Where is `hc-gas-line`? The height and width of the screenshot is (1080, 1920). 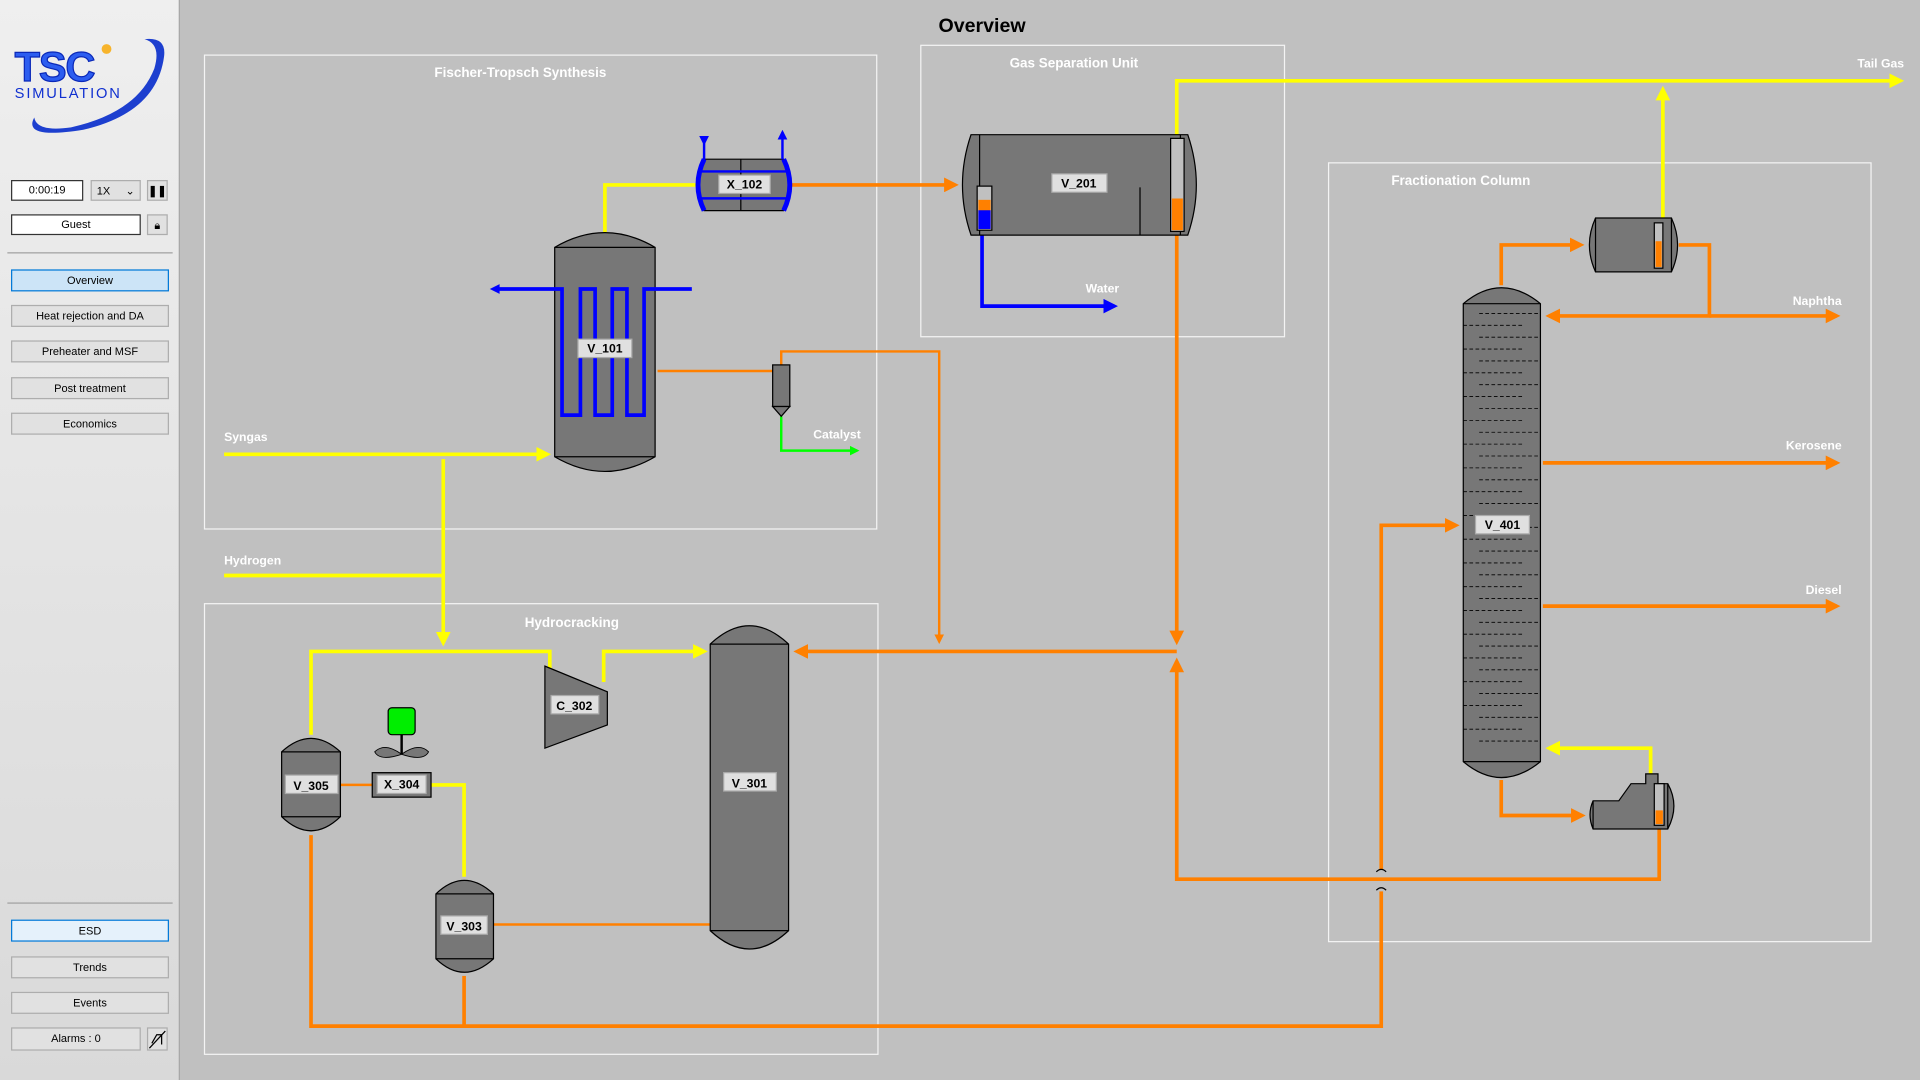
hc-gas-line is located at coordinates (430, 692).